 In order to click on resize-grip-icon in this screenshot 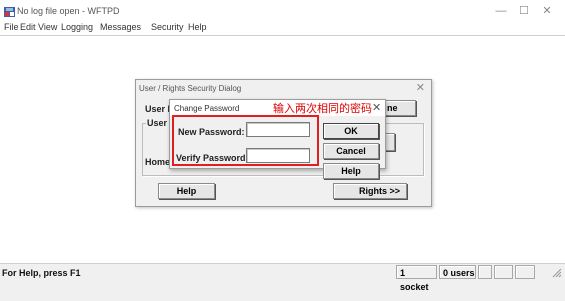, I will do `click(557, 273)`.